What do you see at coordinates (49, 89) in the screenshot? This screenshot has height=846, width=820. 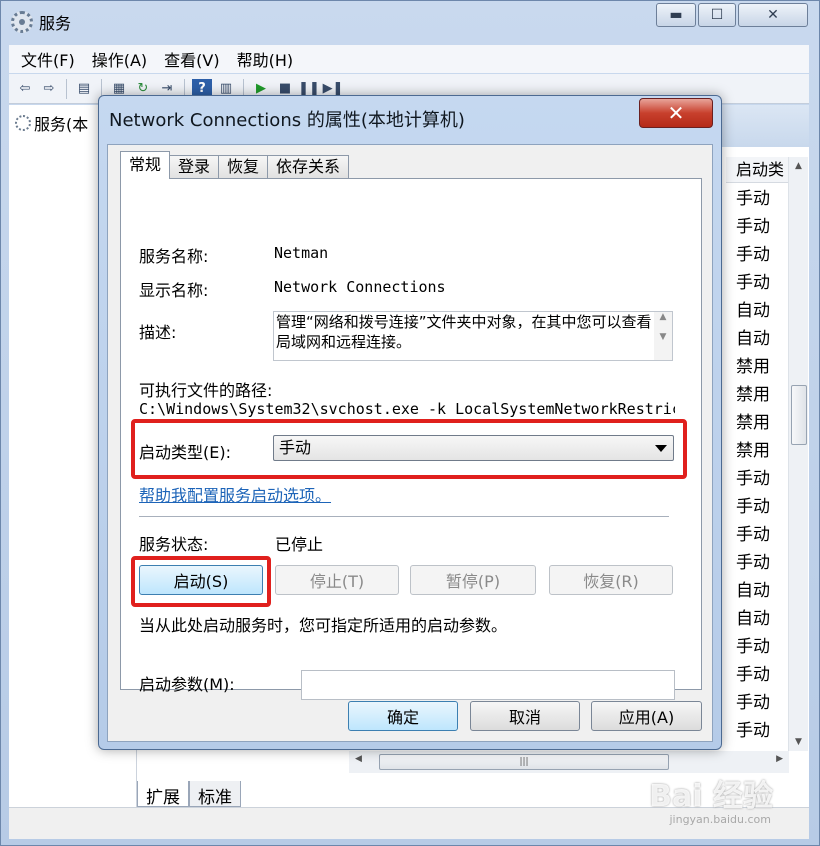 I see `forward-arrow-icon: ⇨` at bounding box center [49, 89].